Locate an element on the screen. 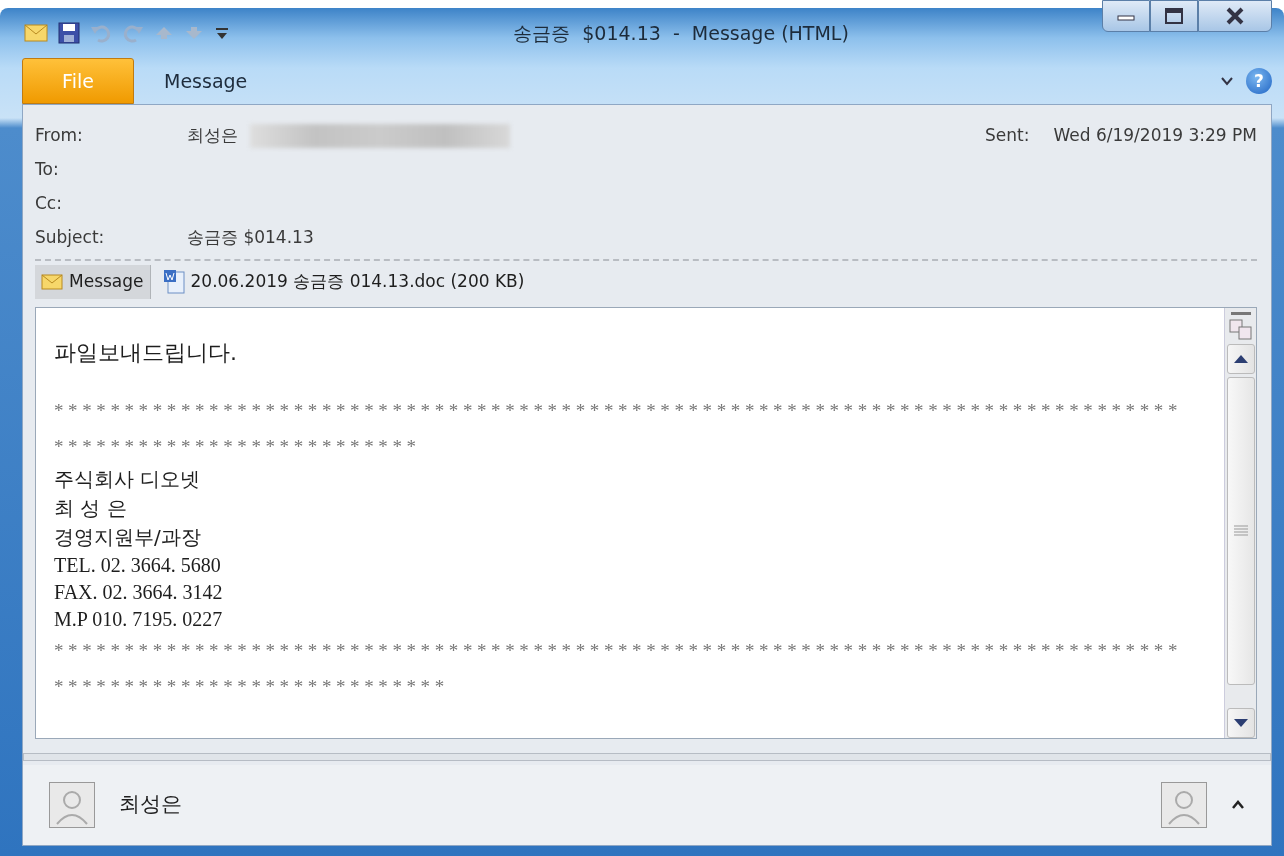 The height and width of the screenshot is (856, 1284). scroll-down-button is located at coordinates (1240, 723).